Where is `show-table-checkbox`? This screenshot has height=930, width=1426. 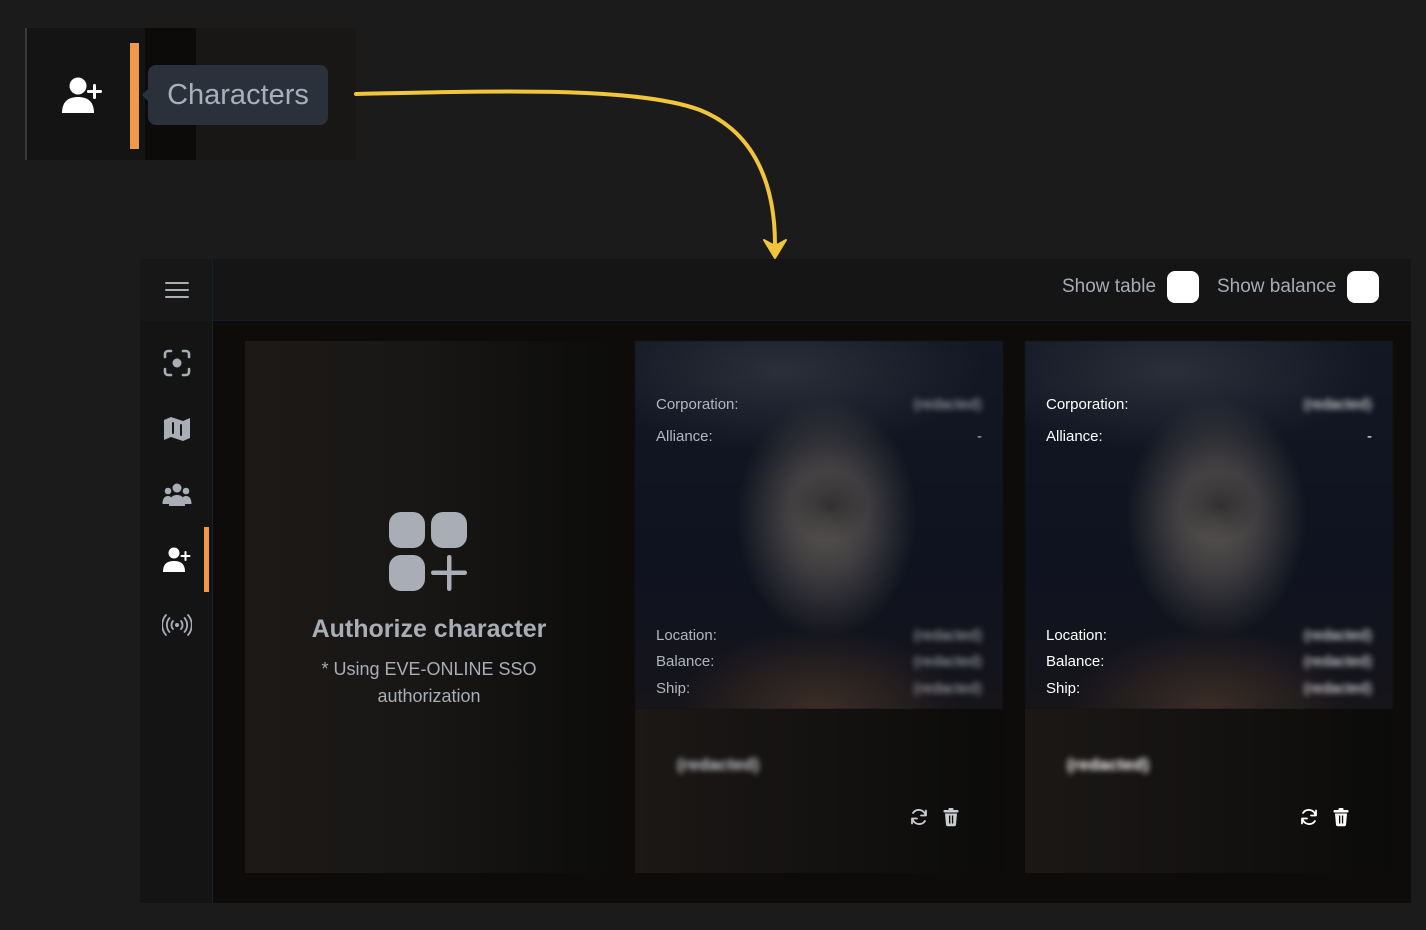 show-table-checkbox is located at coordinates (1183, 287).